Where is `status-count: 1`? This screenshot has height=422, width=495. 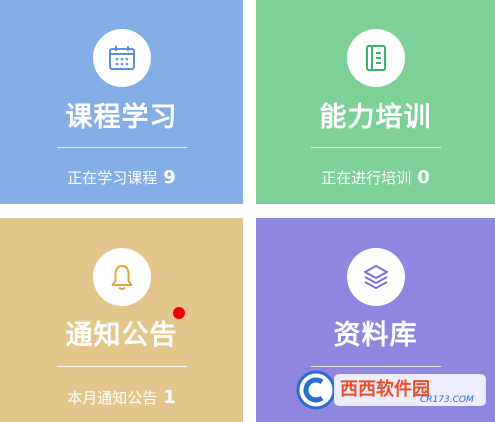
status-count: 1 is located at coordinates (169, 397).